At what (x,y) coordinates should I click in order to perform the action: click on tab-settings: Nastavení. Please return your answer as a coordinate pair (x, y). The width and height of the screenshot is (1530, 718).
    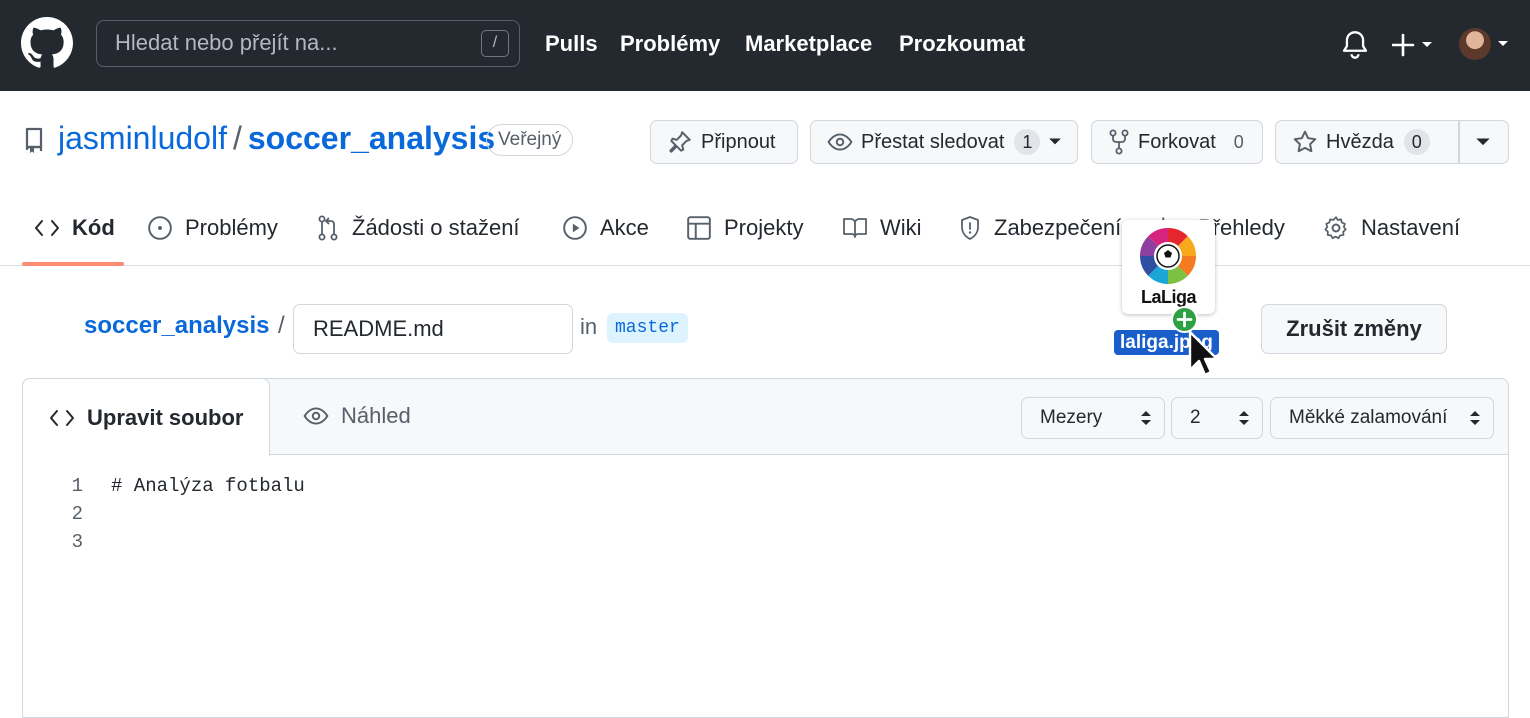
    Looking at the image, I should click on (1391, 228).